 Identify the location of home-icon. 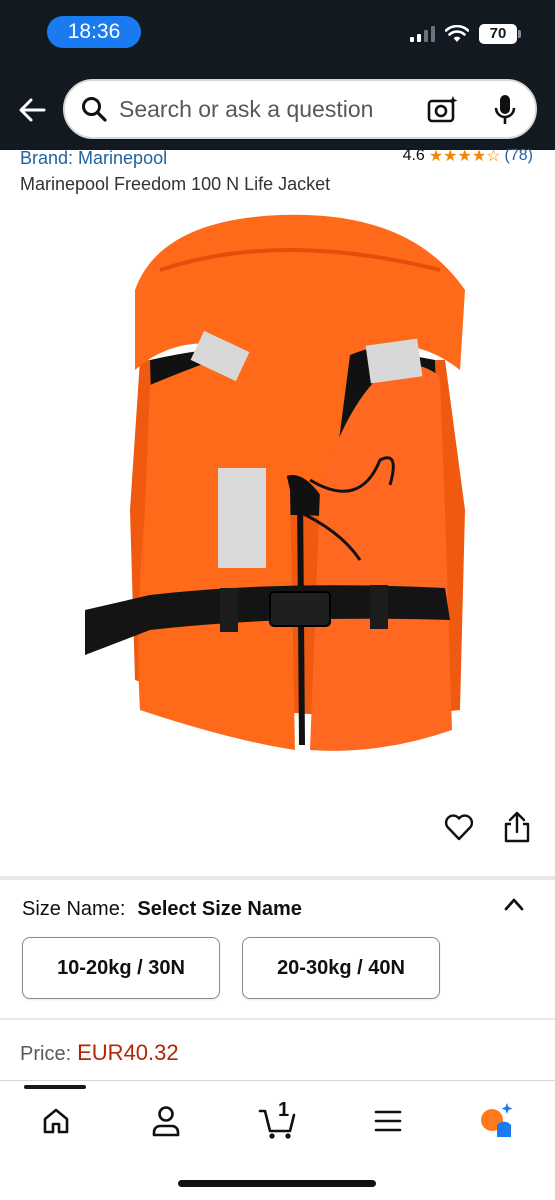
(56, 1121).